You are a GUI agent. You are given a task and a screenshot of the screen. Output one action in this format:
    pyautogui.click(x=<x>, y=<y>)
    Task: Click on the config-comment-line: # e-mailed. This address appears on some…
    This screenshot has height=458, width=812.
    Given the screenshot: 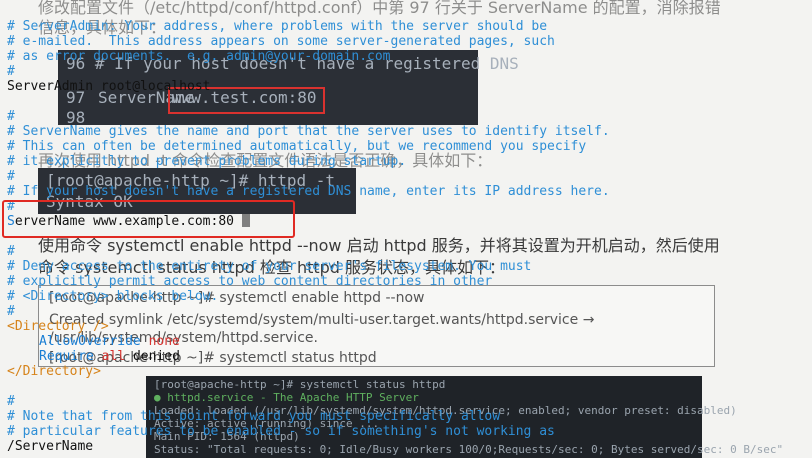 What is the action you would take?
    pyautogui.click(x=281, y=41)
    